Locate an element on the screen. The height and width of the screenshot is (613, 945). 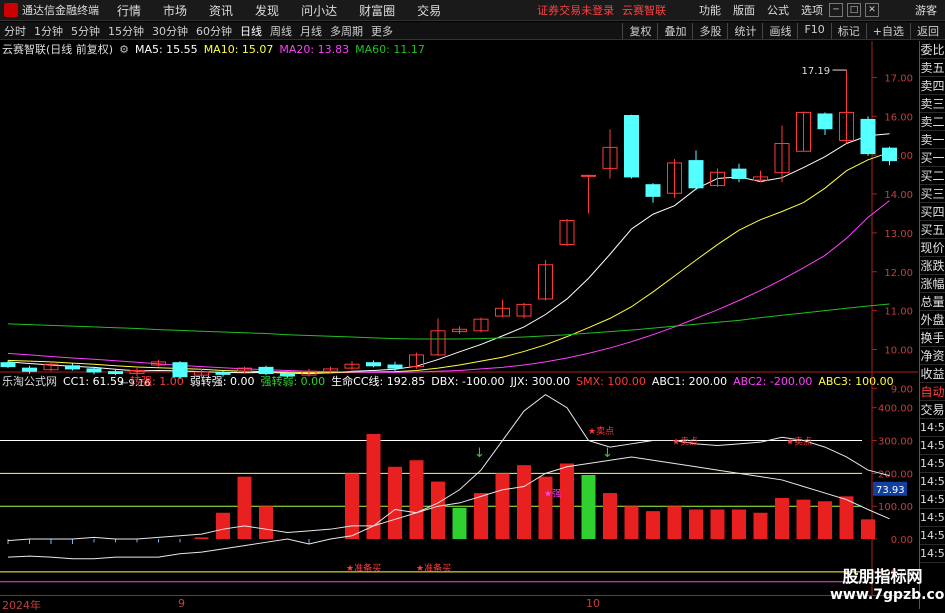
btn-biaoji: 标记 is located at coordinates (848, 30).